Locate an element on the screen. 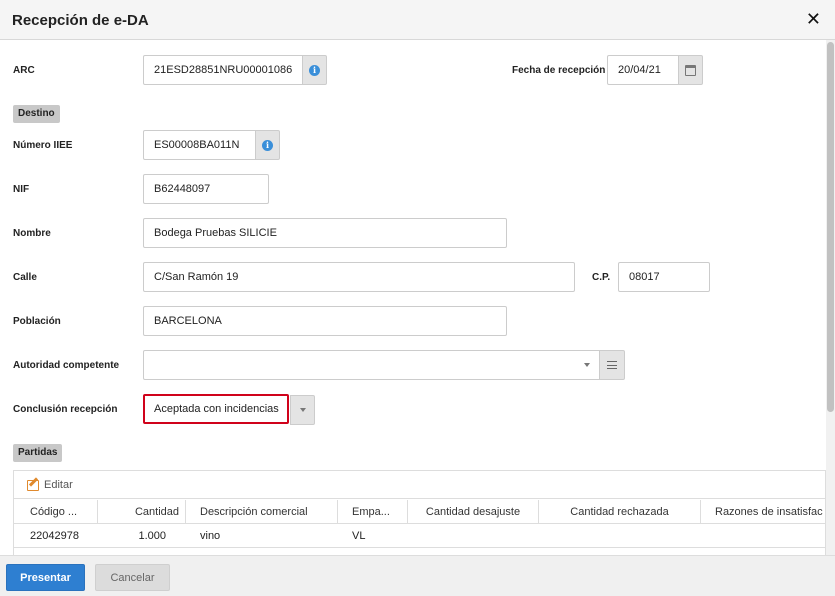 Image resolution: width=835 pixels, height=596 pixels. arc-input: 21ESD28851NRU00001086 is located at coordinates (223, 70).